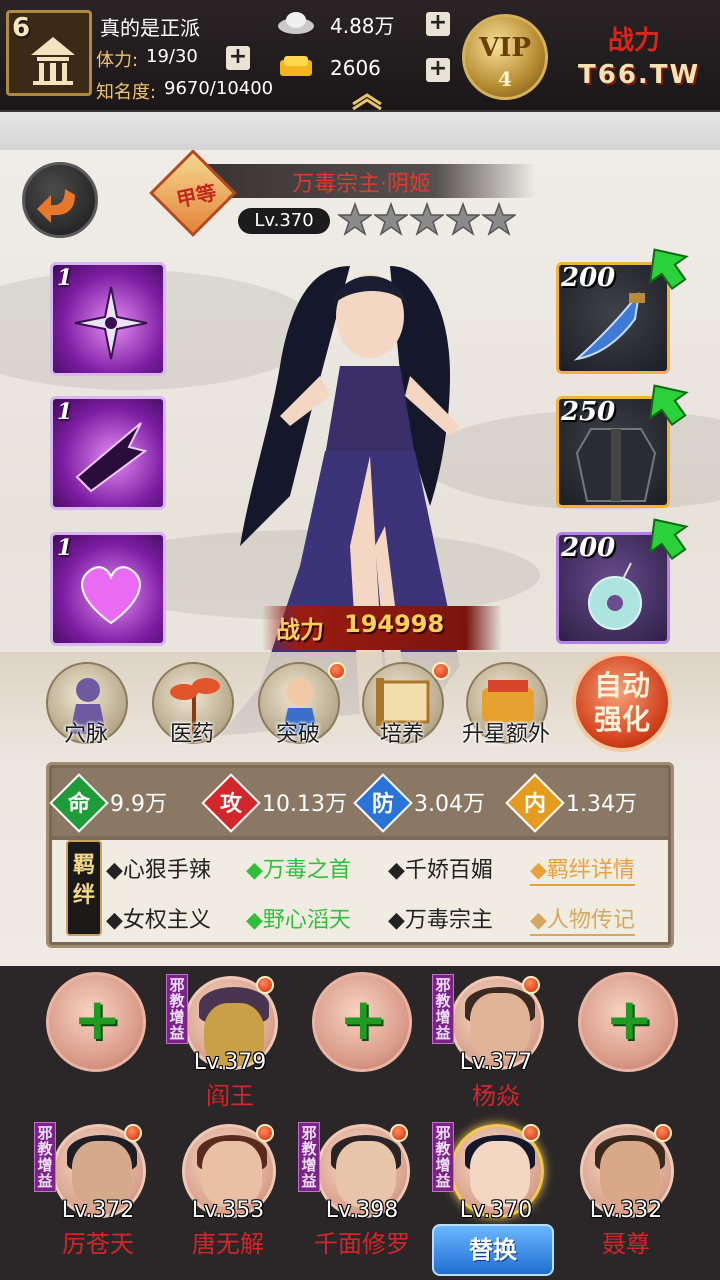  I want to click on hero-slot-name: 杨焱, so click(496, 1096).